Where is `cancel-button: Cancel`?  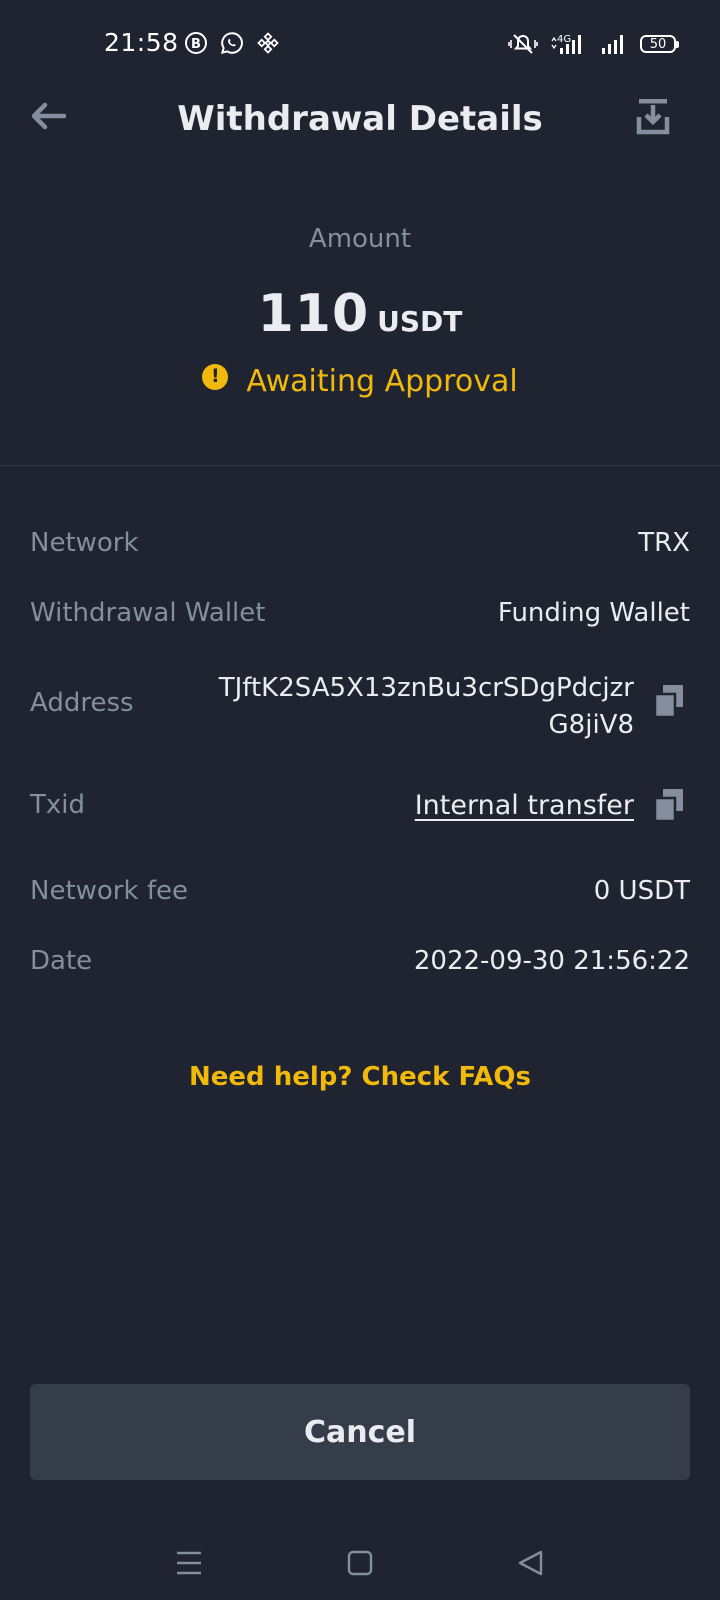
cancel-button: Cancel is located at coordinates (360, 1432).